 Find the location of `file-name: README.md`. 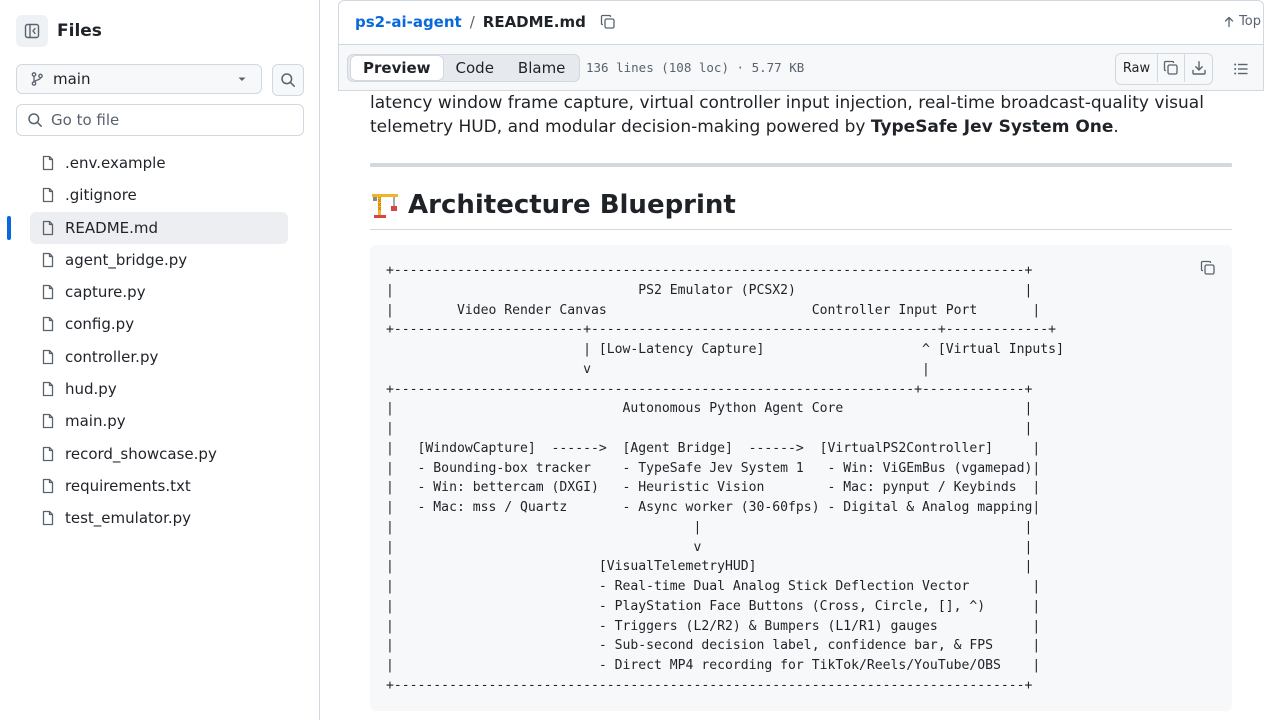

file-name: README.md is located at coordinates (112, 227).